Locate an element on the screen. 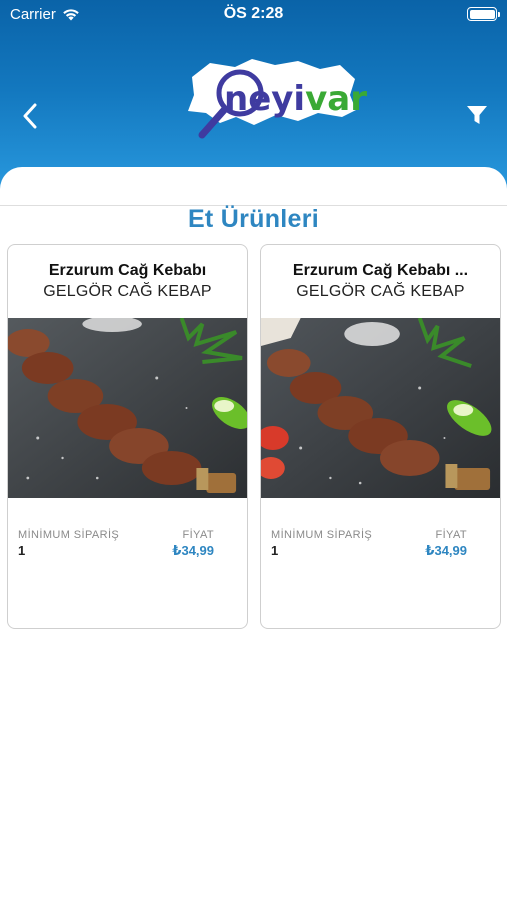 The width and height of the screenshot is (507, 900). product-name: Erzurum Cağ Kebabı is located at coordinates (127, 270).